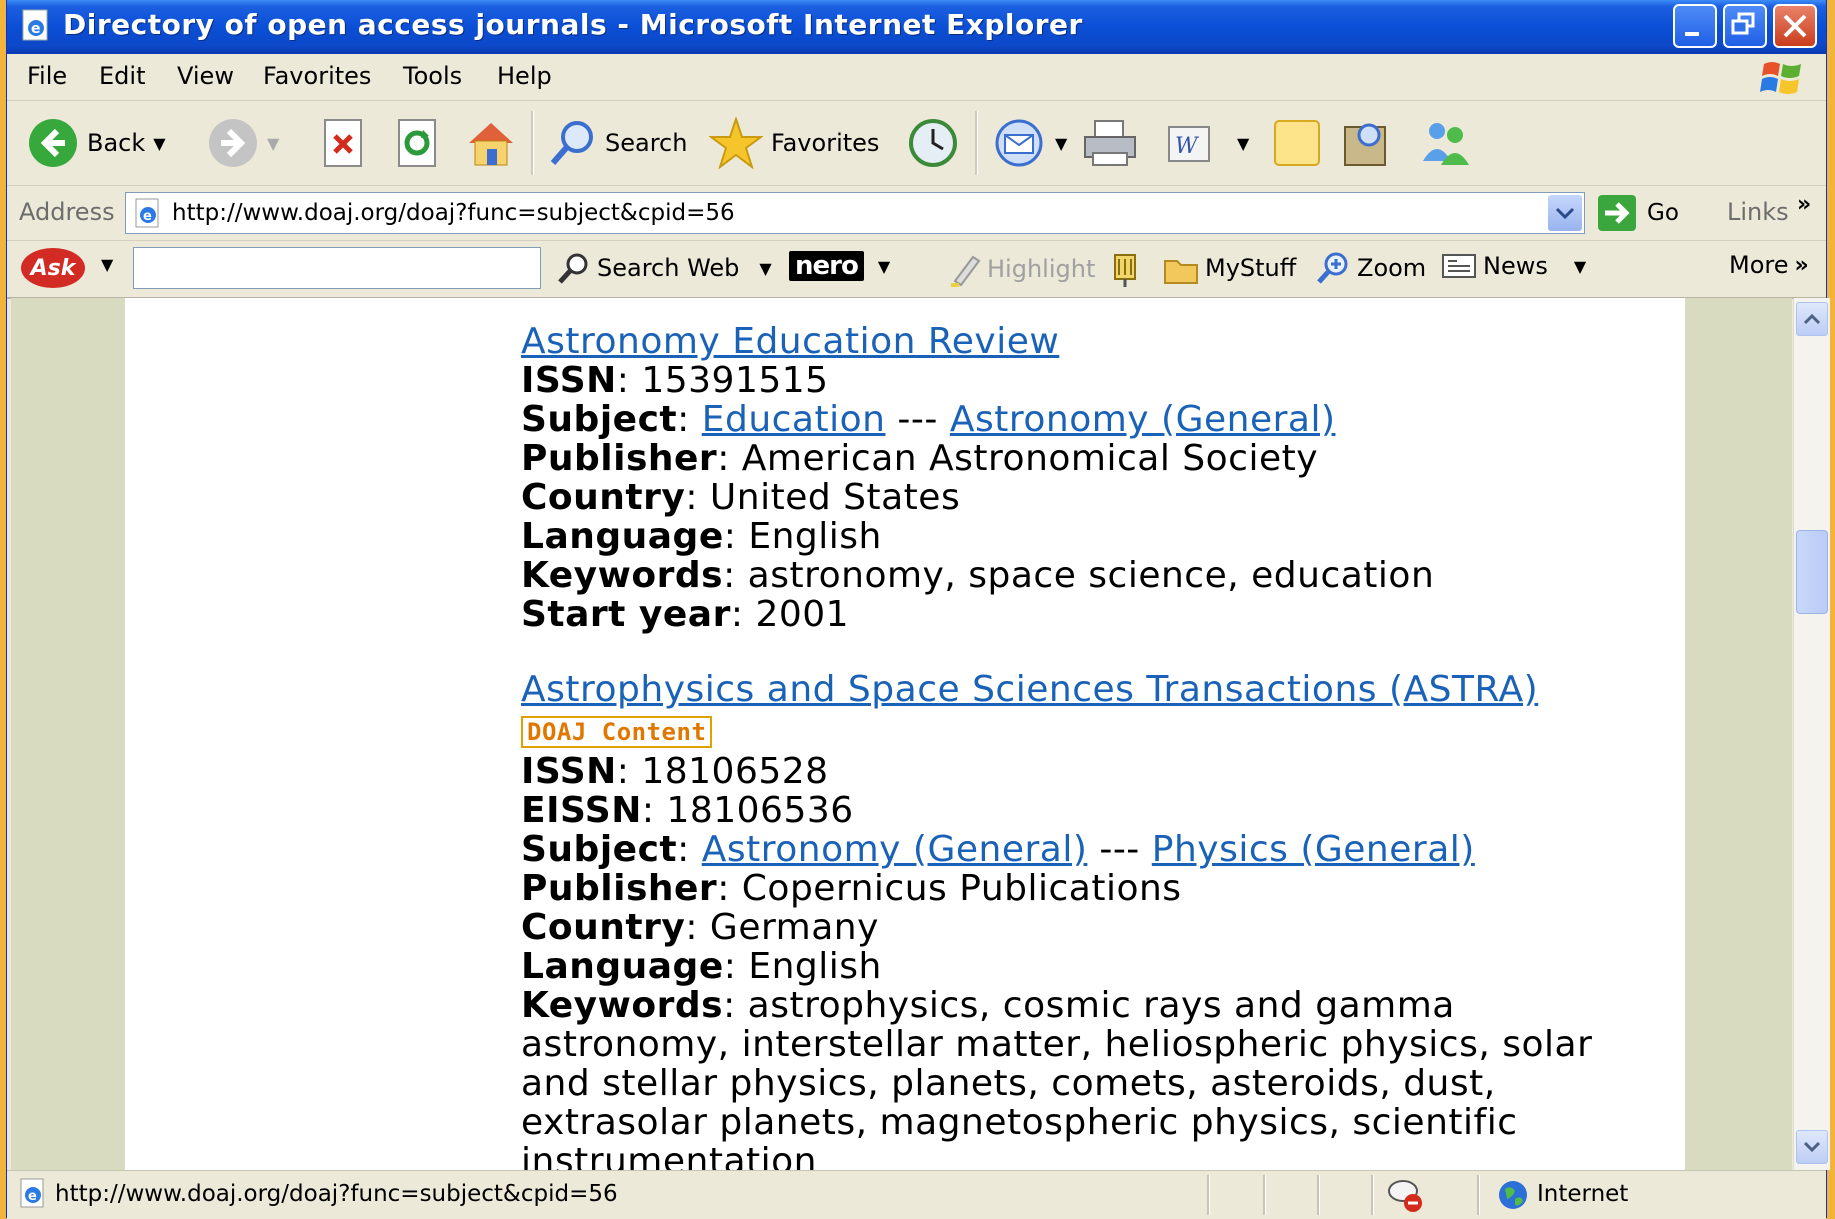  I want to click on mail-dropdown-icon: ▼, so click(1061, 143).